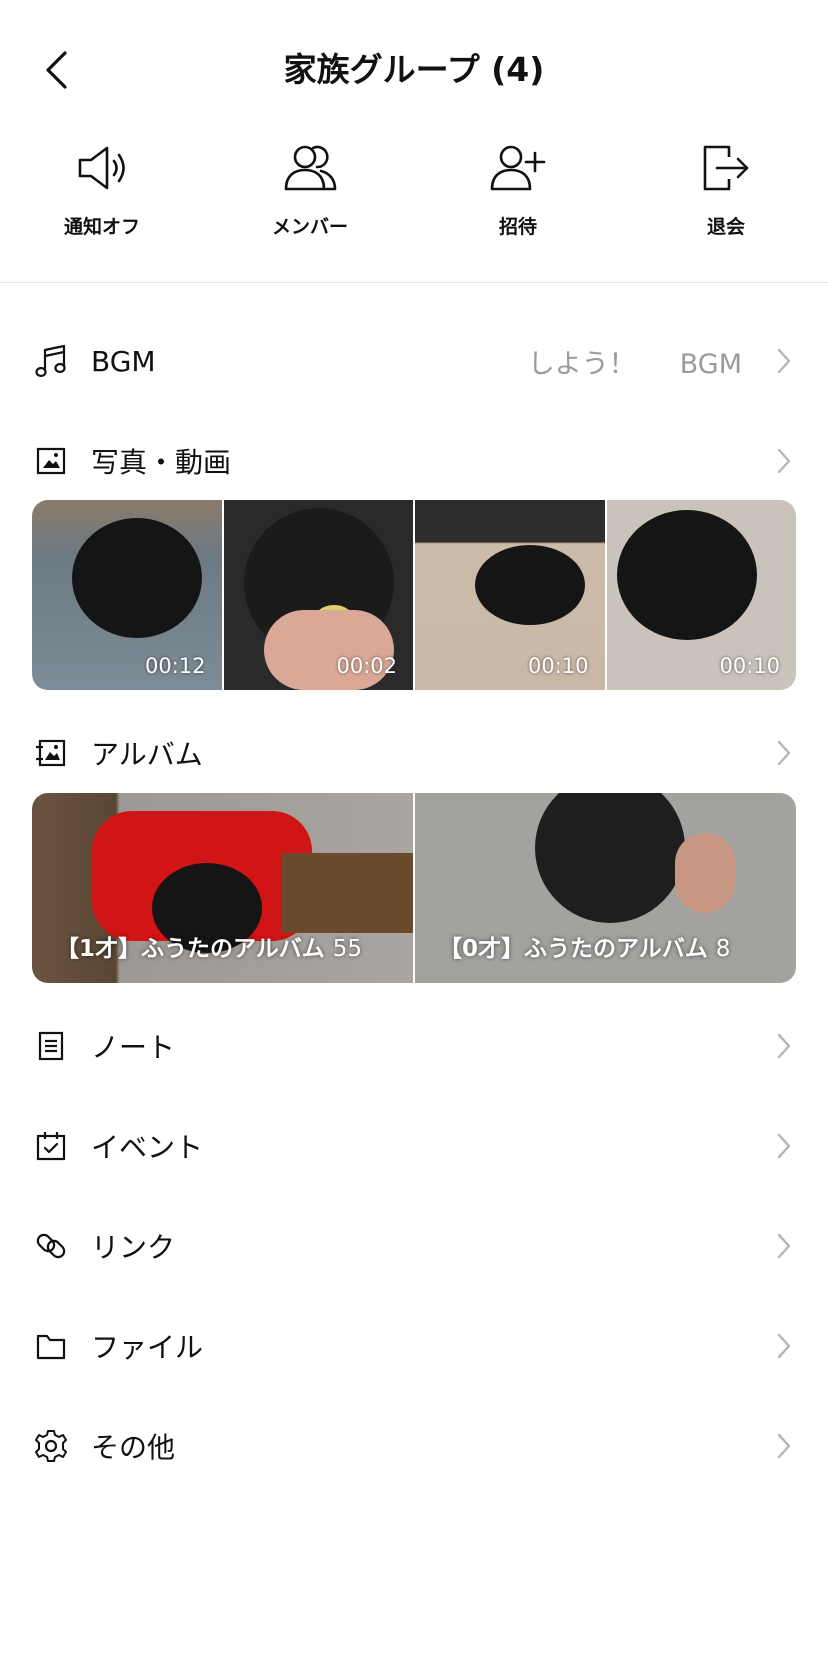  I want to click on action-bar: 通知オフ メンバー 招待 退会, so click(414, 193).